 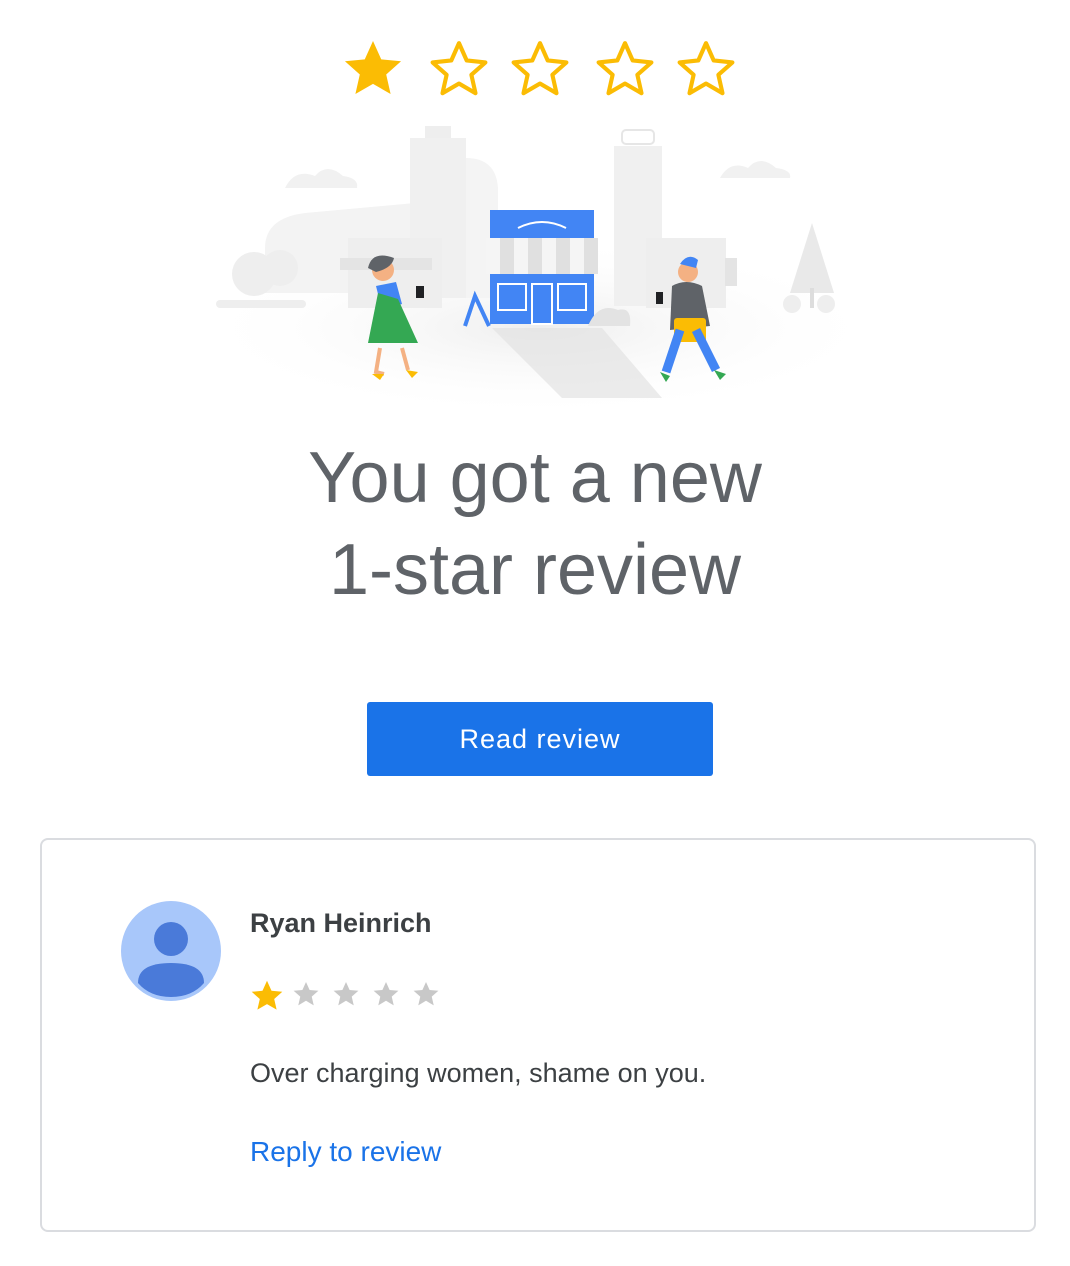 I want to click on top-star-rating, so click(x=535, y=72).